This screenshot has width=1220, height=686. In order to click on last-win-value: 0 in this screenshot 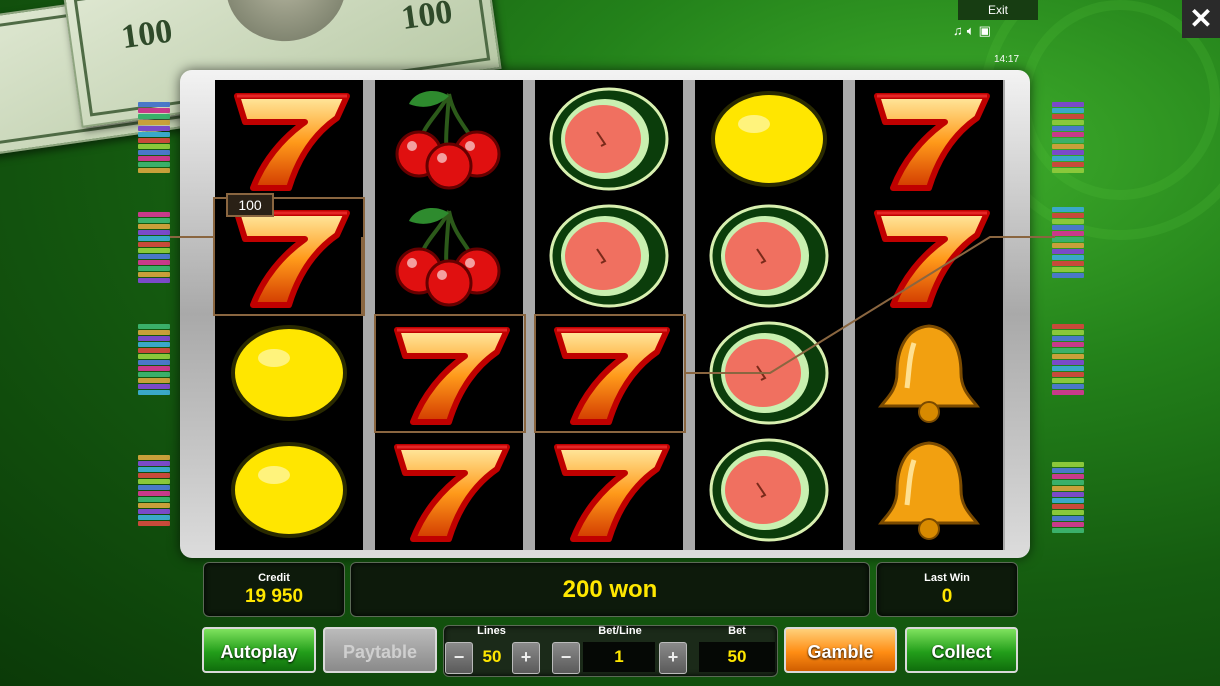, I will do `click(947, 596)`.